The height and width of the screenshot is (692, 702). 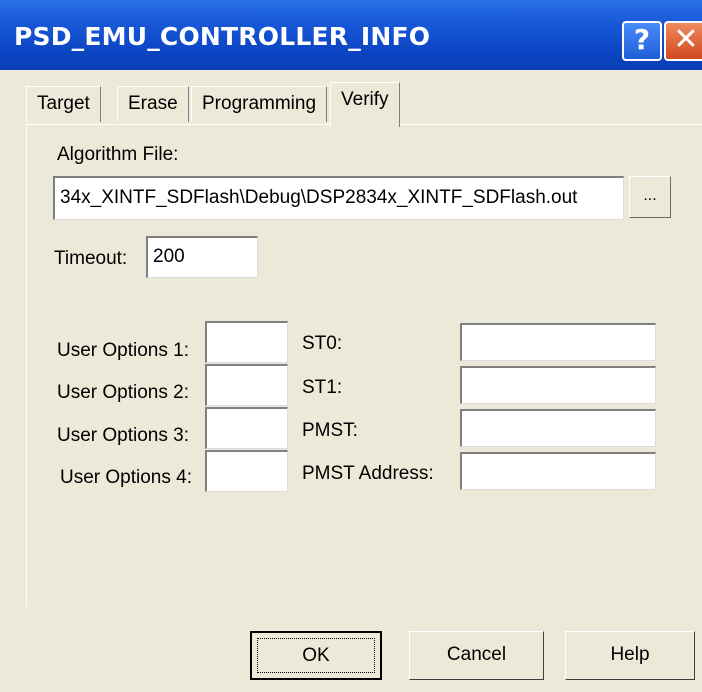 I want to click on pmst-address-label: PMST Address:, so click(x=368, y=473).